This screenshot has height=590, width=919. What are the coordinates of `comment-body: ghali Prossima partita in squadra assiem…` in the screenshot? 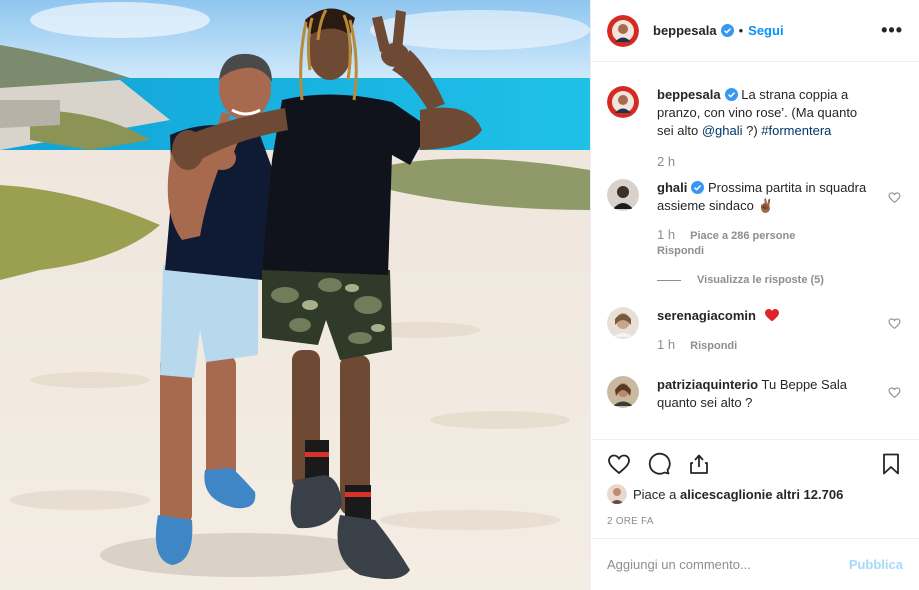 It's located at (780, 234).